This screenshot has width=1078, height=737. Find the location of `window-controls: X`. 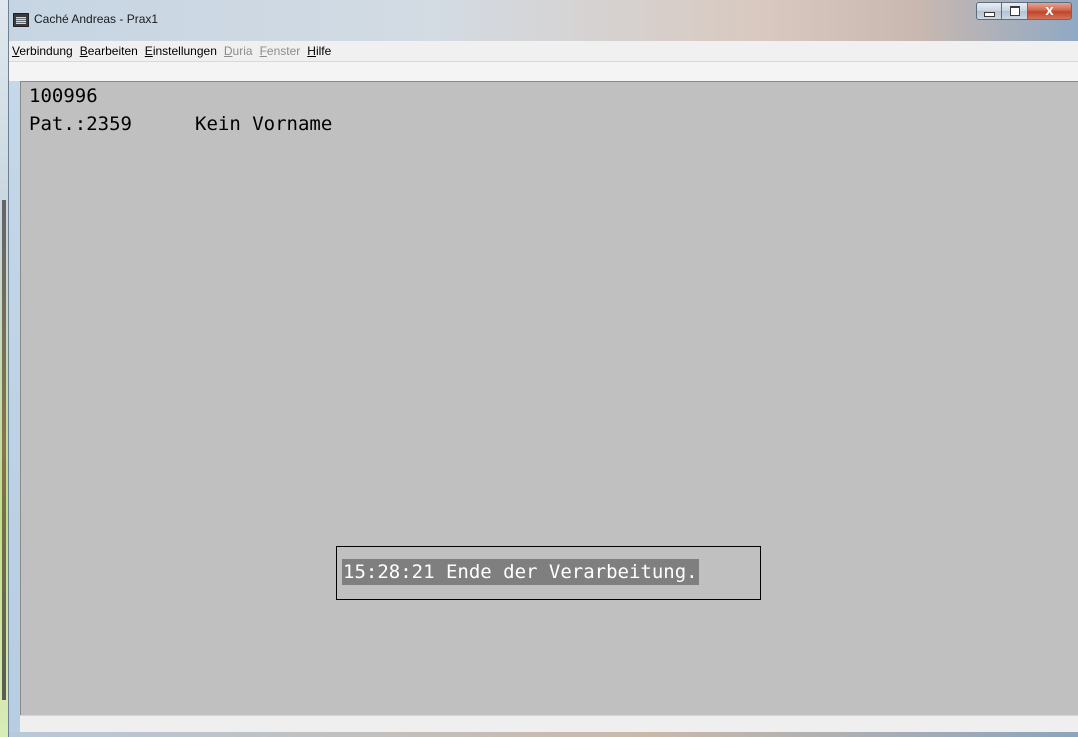

window-controls: X is located at coordinates (1024, 12).